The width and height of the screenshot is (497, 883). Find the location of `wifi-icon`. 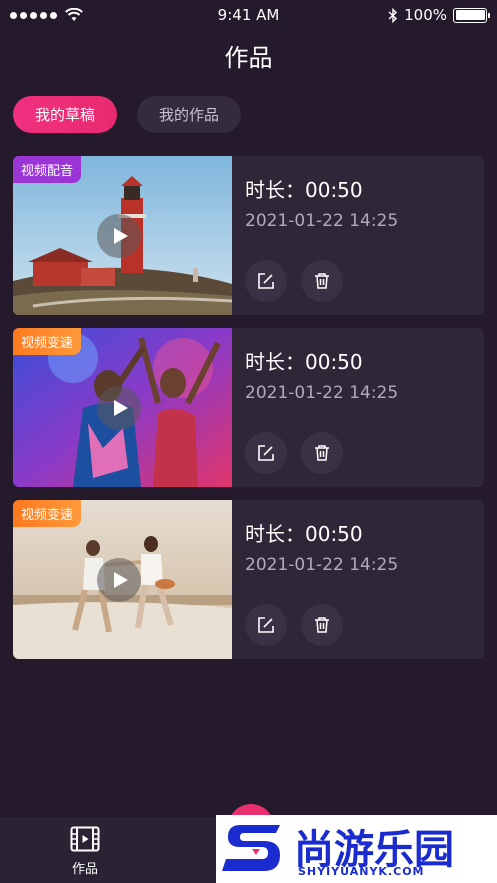

wifi-icon is located at coordinates (74, 14).